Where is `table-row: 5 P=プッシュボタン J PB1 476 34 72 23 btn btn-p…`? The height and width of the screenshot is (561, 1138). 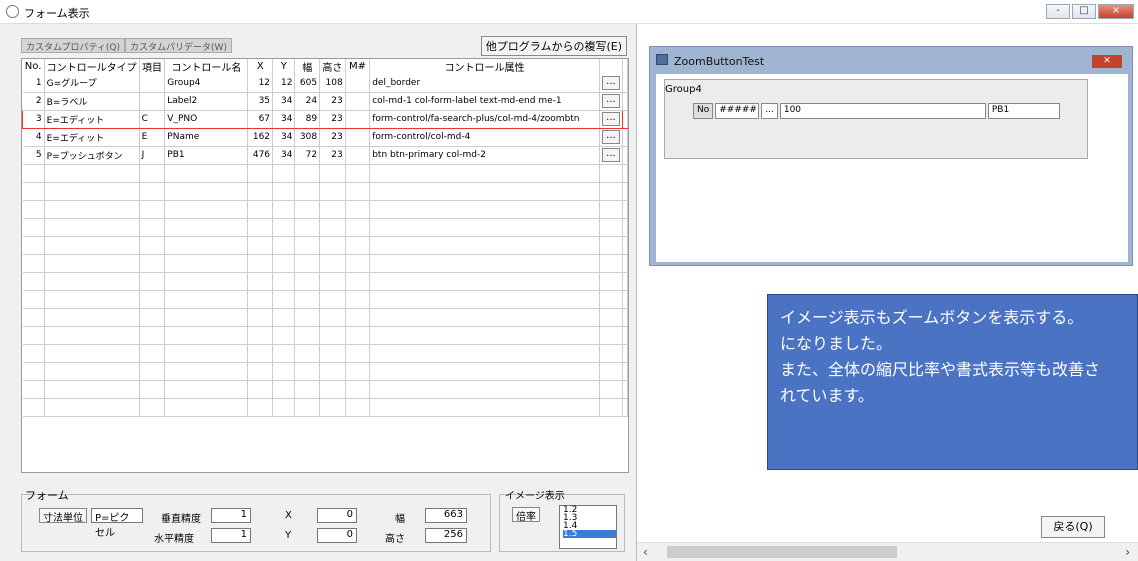 table-row: 5 P=プッシュボタン J PB1 476 34 72 23 btn btn-p… is located at coordinates (325, 155).